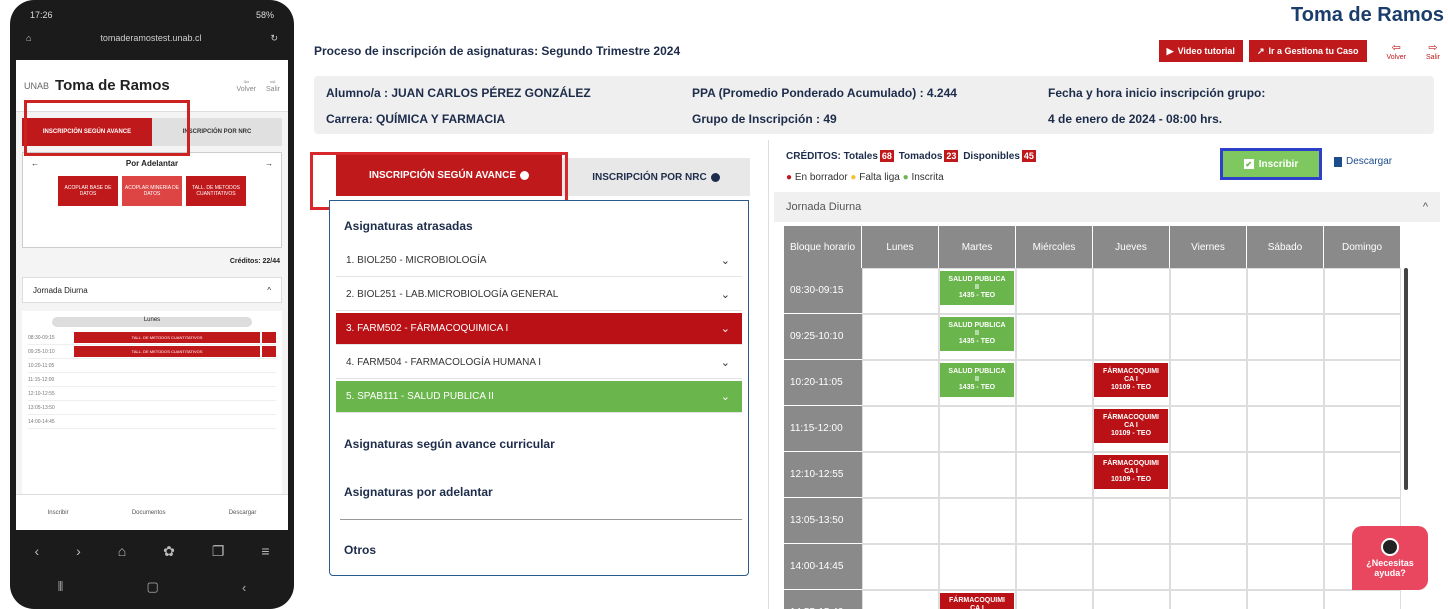 This screenshot has height=609, width=1448. I want to click on help-button: ¿Necesitas ayuda?, so click(1390, 558).